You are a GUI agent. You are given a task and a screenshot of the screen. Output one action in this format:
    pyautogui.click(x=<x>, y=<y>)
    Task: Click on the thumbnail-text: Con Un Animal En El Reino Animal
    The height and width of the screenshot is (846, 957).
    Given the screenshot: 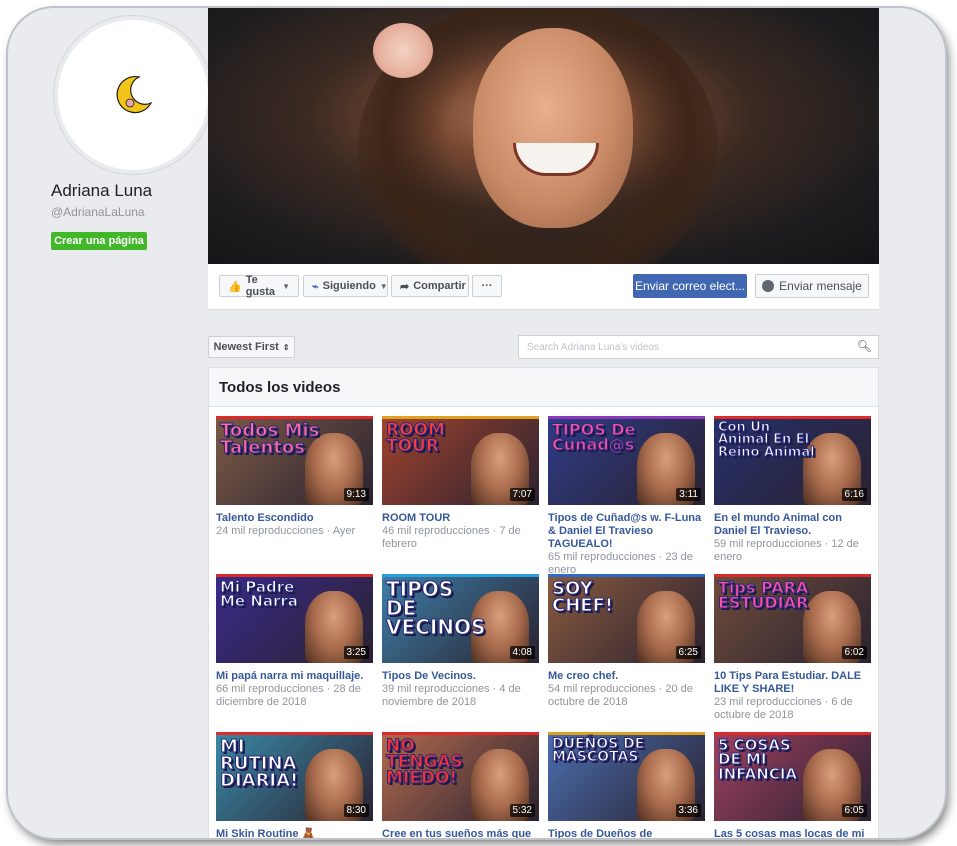 What is the action you would take?
    pyautogui.click(x=767, y=440)
    